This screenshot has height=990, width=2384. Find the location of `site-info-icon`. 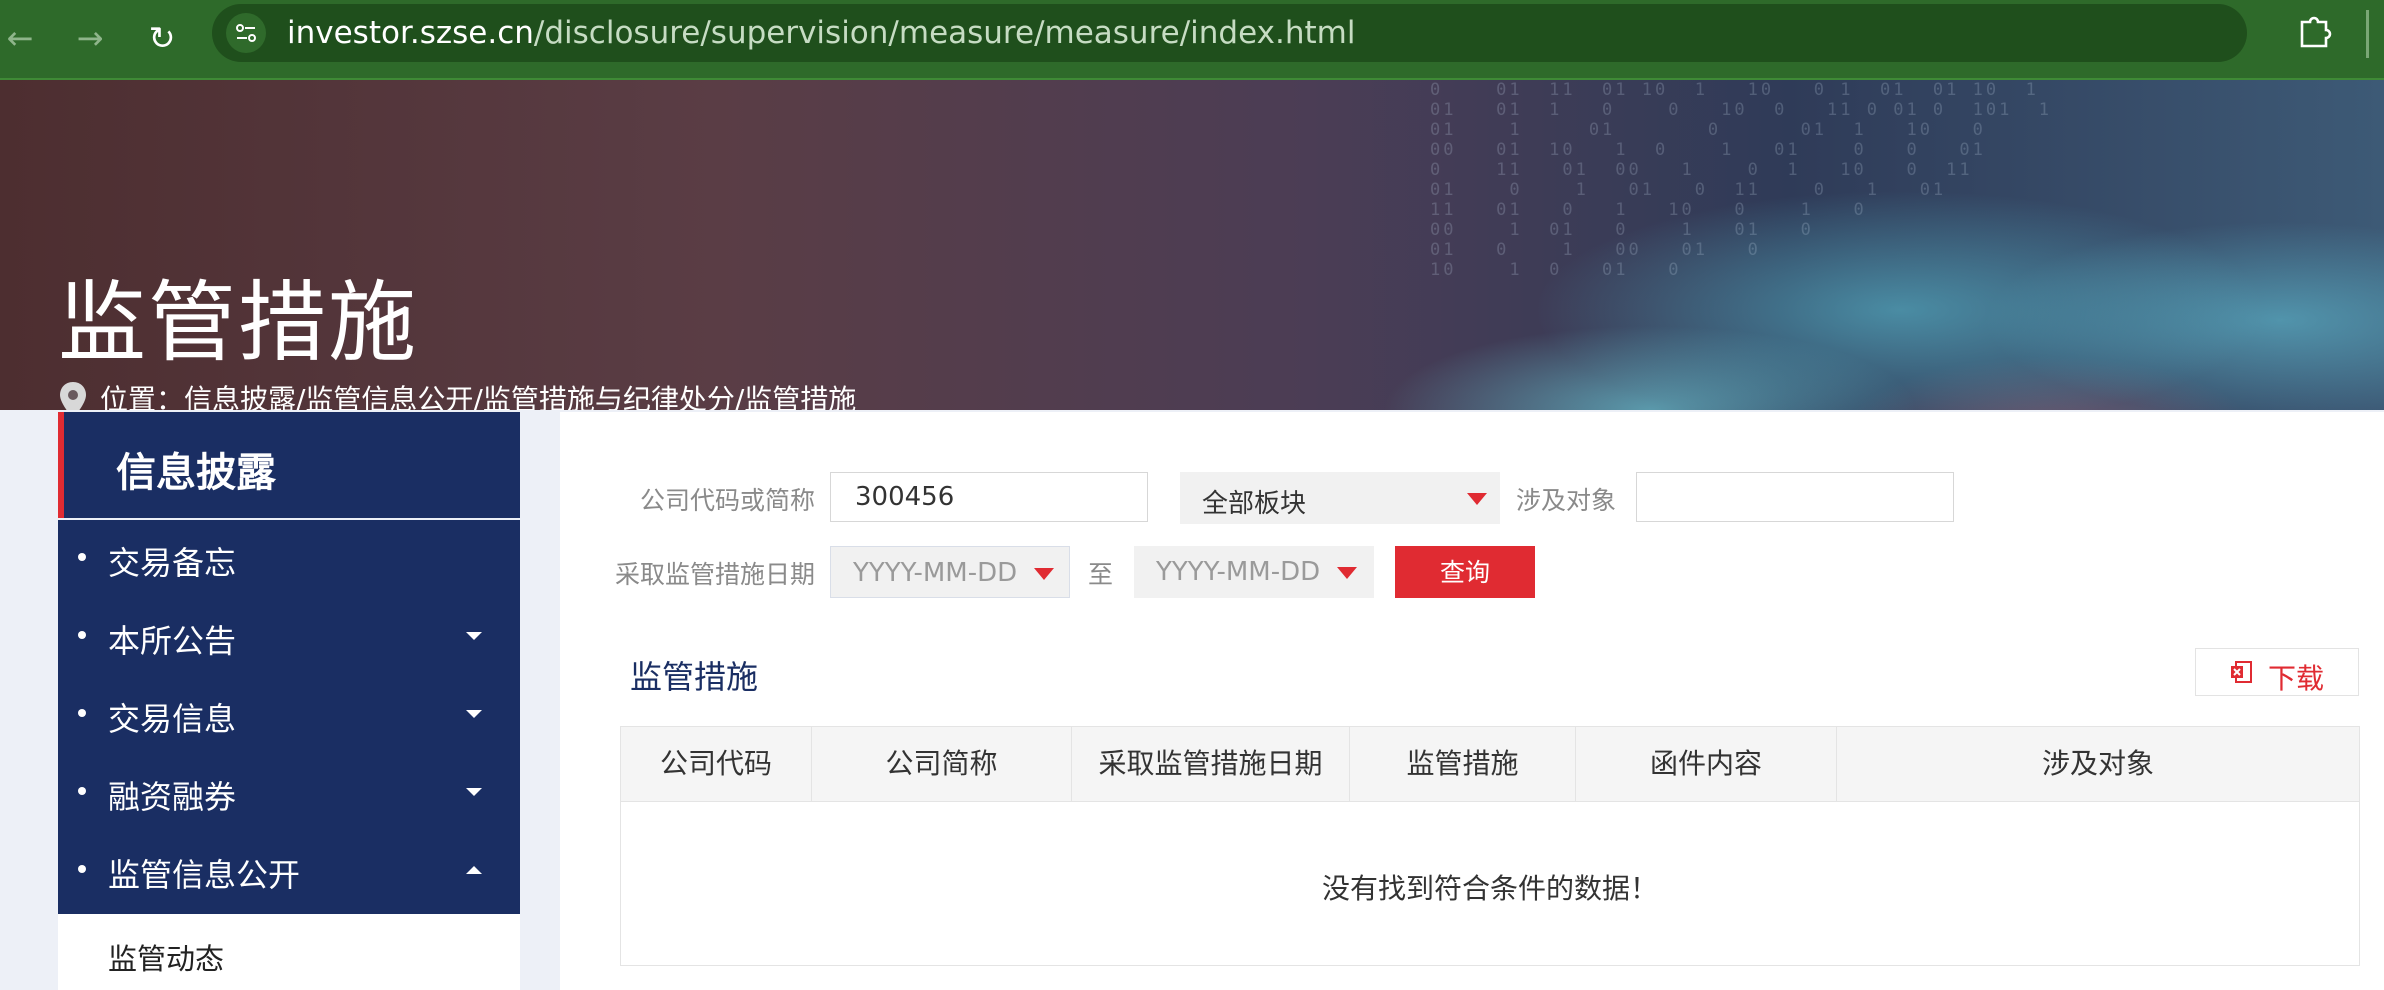

site-info-icon is located at coordinates (246, 33).